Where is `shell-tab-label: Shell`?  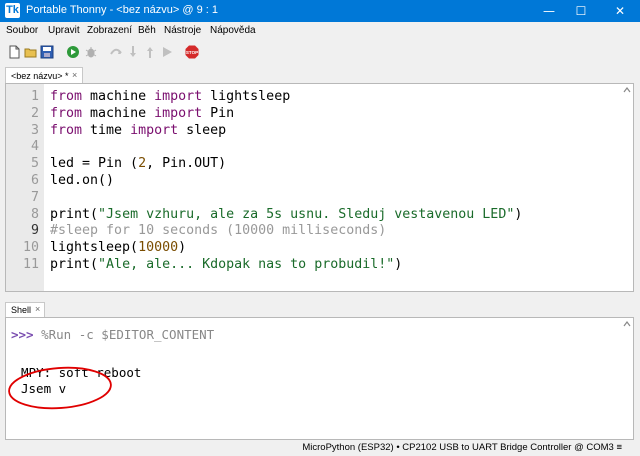
shell-tab-label: Shell is located at coordinates (21, 310).